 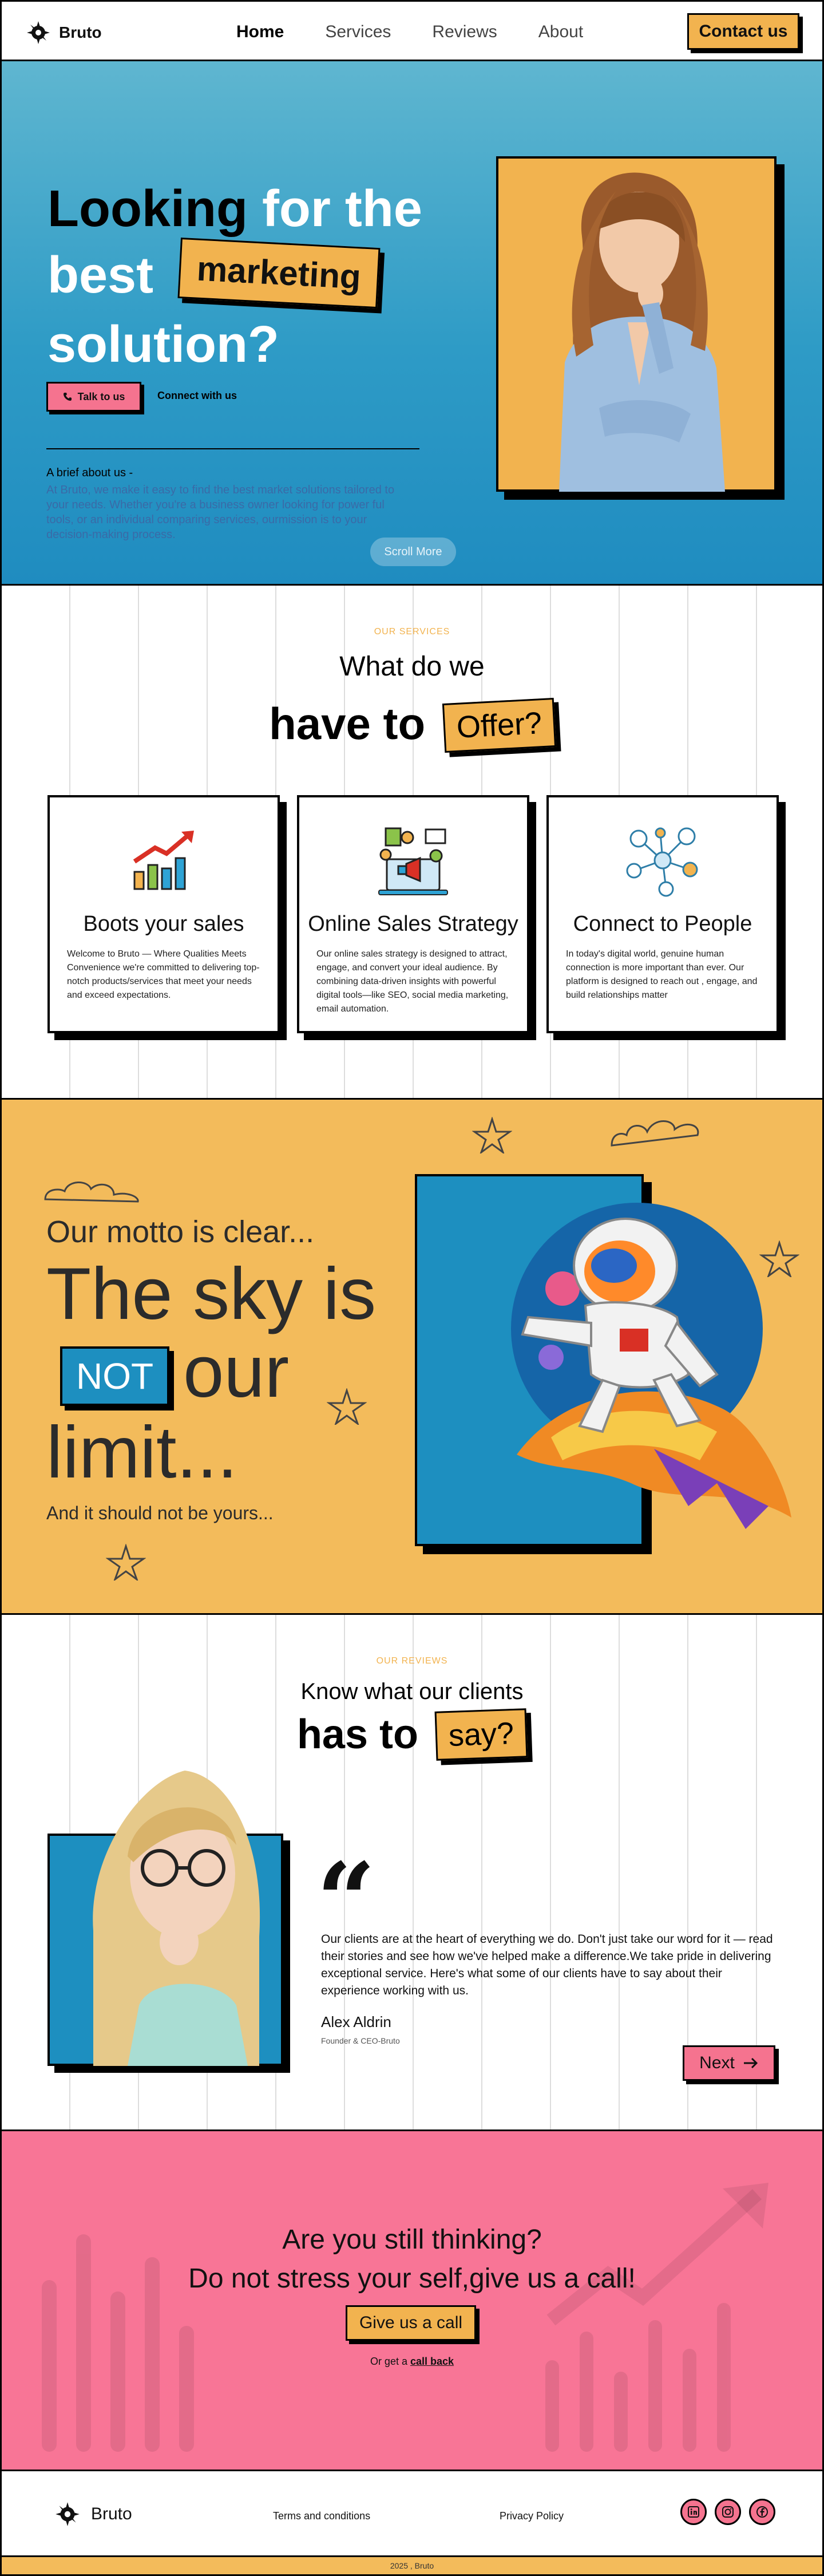 I want to click on reviews-title-line1: Know what our clients, so click(x=412, y=1691).